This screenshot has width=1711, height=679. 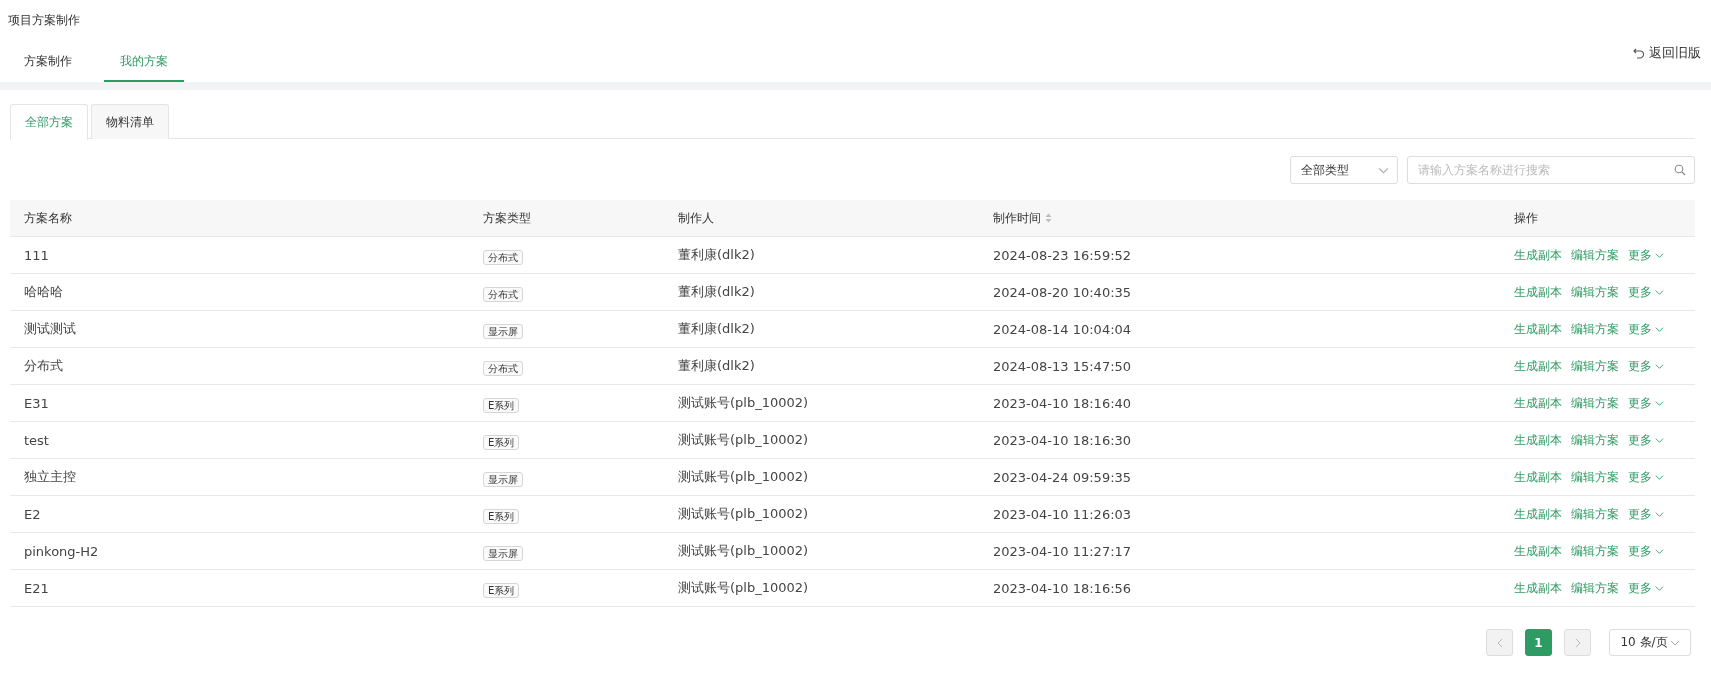 I want to click on next-page-button, so click(x=1577, y=642).